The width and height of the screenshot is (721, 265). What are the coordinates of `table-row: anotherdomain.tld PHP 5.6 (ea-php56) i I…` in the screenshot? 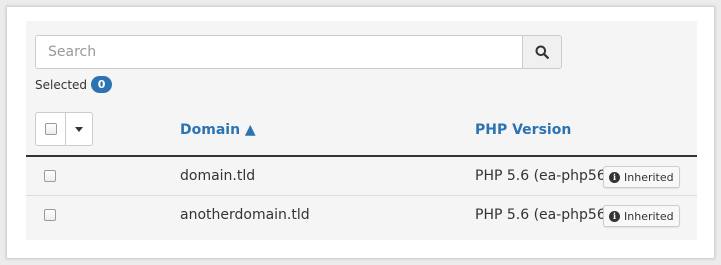 It's located at (361, 215).